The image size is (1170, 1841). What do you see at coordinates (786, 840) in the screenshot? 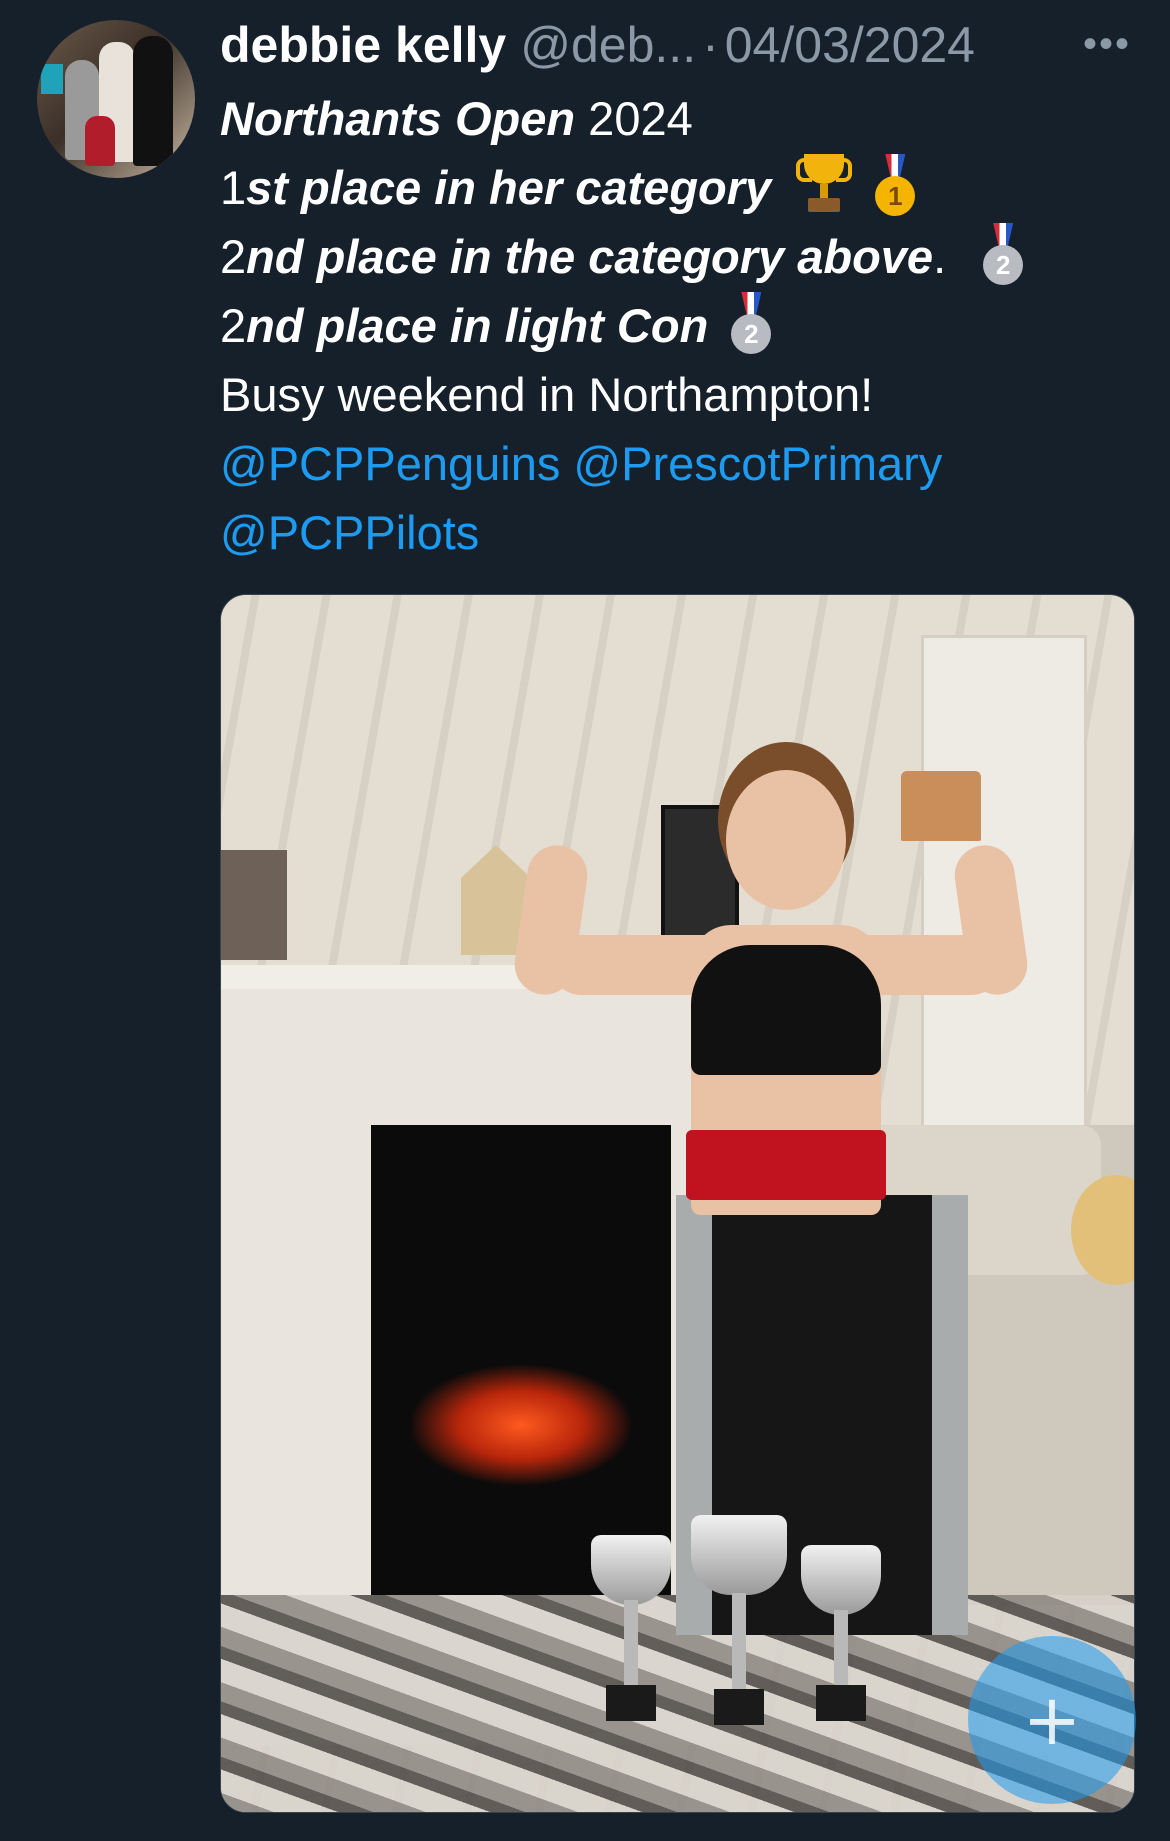
I see `photo-girl-head` at bounding box center [786, 840].